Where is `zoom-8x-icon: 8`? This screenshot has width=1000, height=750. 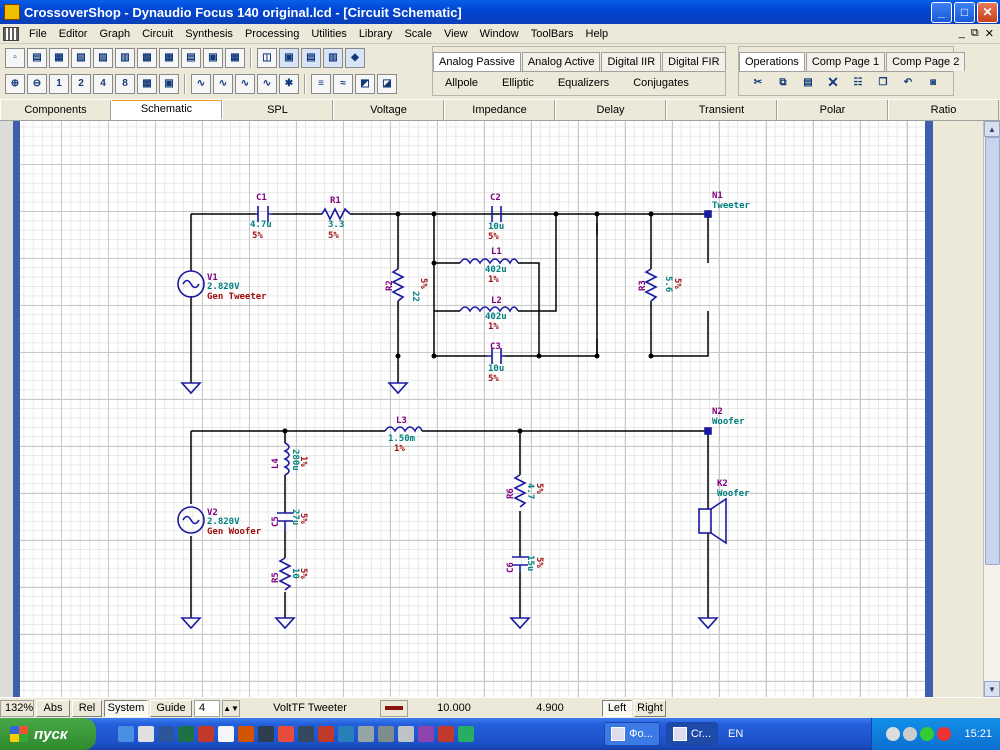
zoom-8x-icon: 8 is located at coordinates (125, 83).